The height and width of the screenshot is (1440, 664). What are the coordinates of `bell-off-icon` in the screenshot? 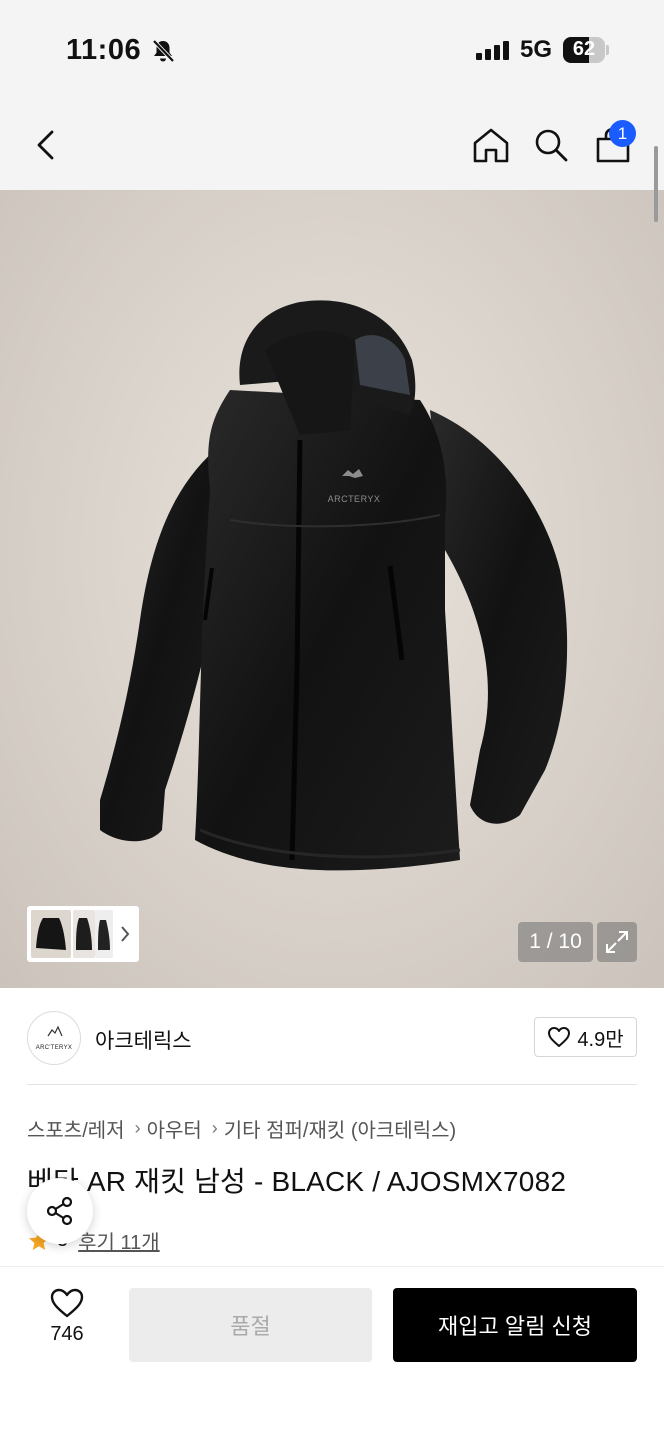 It's located at (163, 51).